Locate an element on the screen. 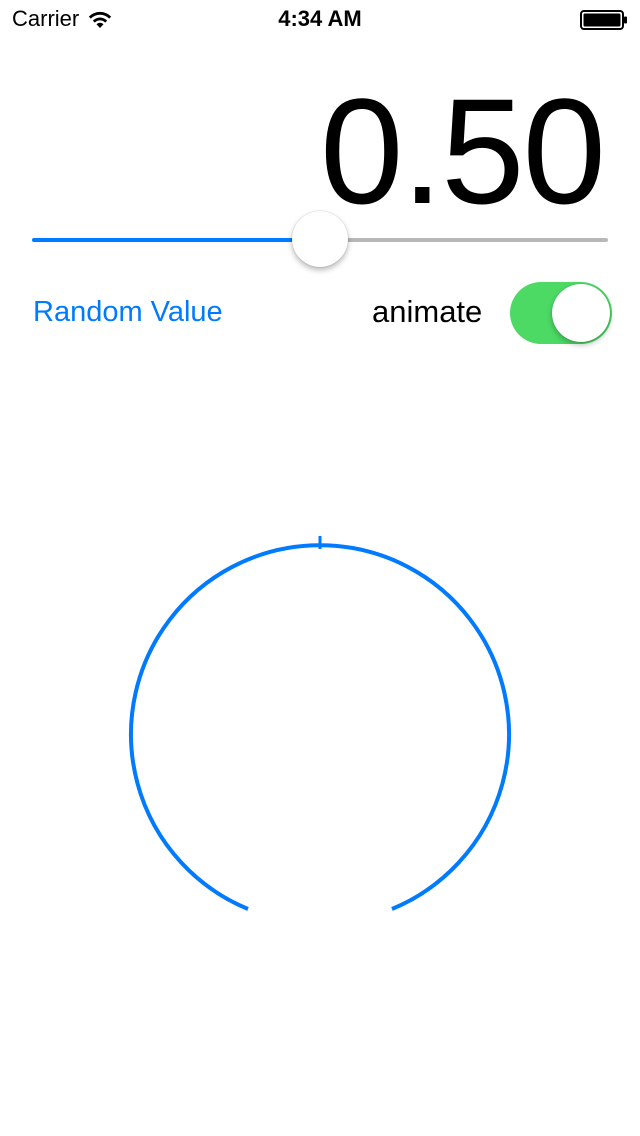 This screenshot has height=1136, width=640. animate-label: animate is located at coordinates (427, 311).